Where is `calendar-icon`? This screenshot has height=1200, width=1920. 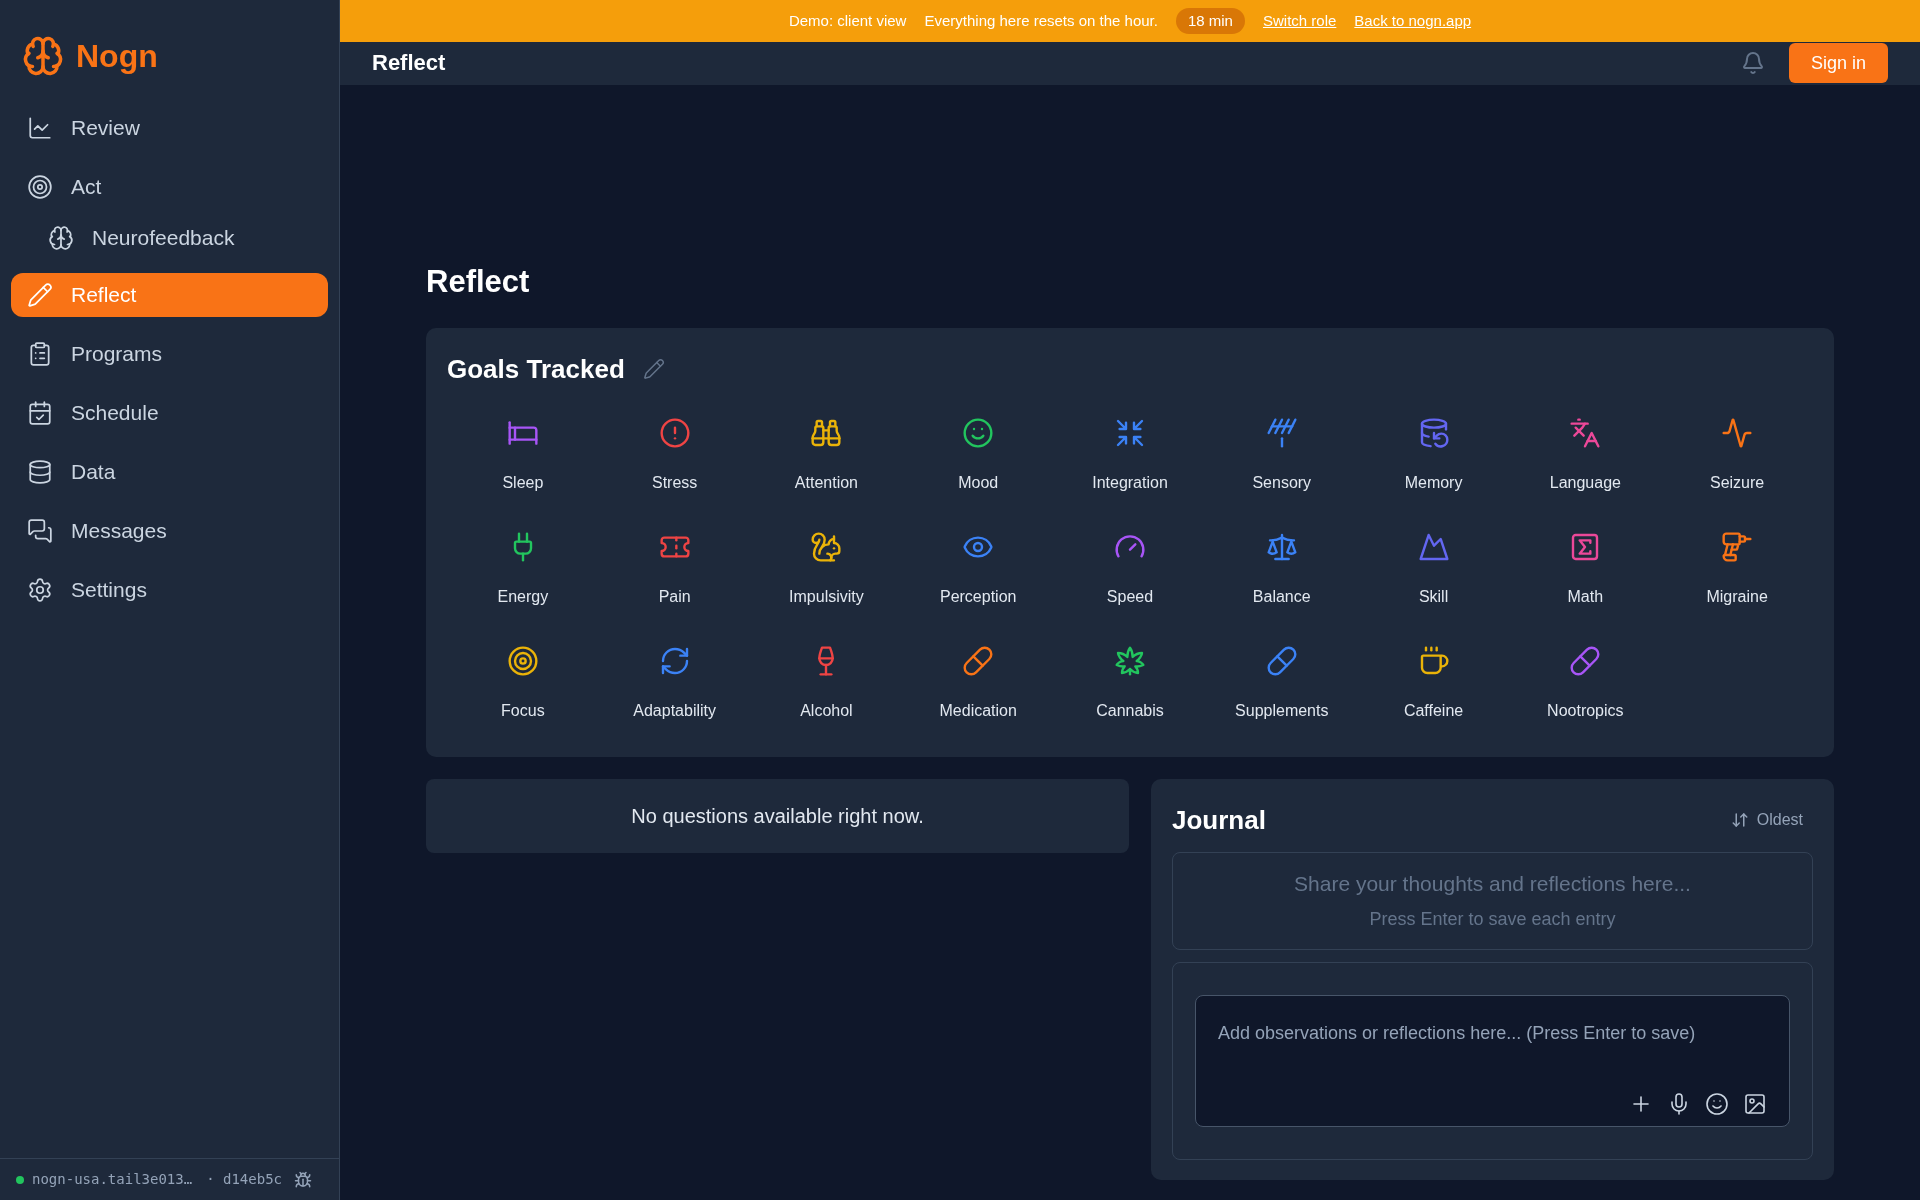 calendar-icon is located at coordinates (40, 413).